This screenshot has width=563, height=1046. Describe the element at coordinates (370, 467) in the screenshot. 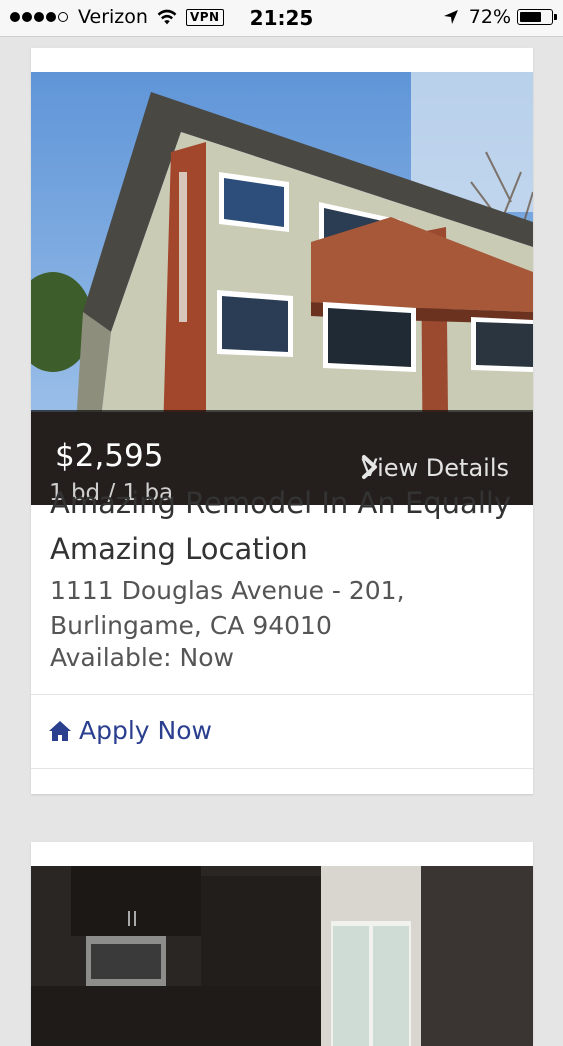

I see `chevron-right-icon` at that location.